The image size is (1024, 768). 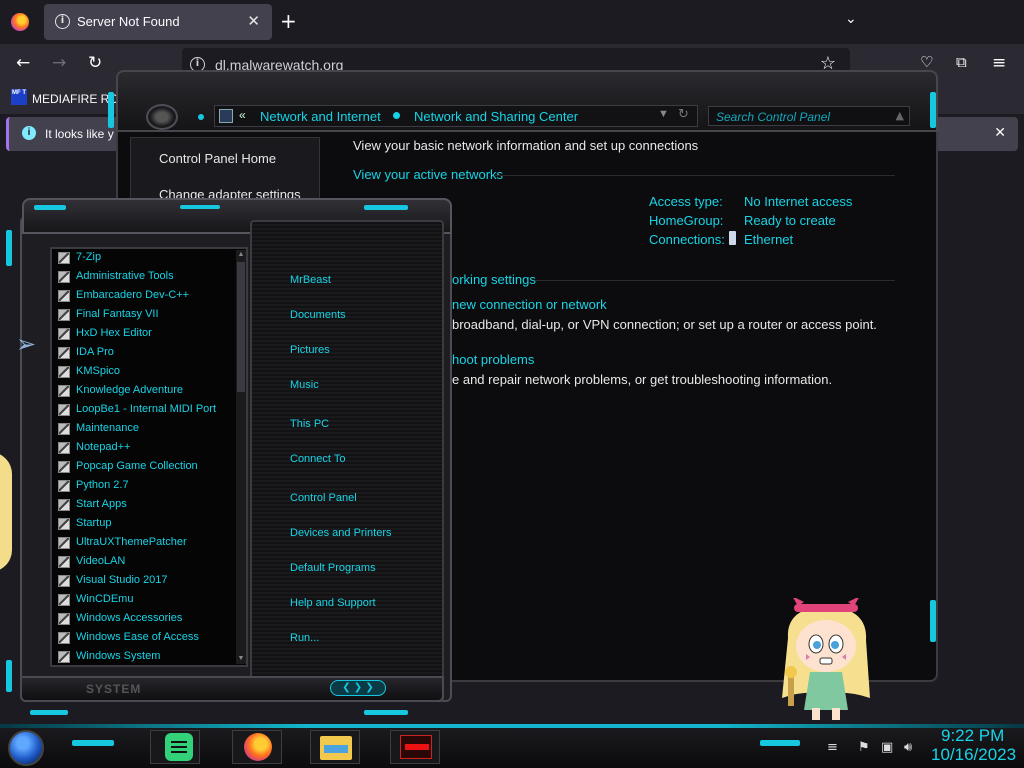 What do you see at coordinates (98, 371) in the screenshot?
I see `program-label: KMSpico` at bounding box center [98, 371].